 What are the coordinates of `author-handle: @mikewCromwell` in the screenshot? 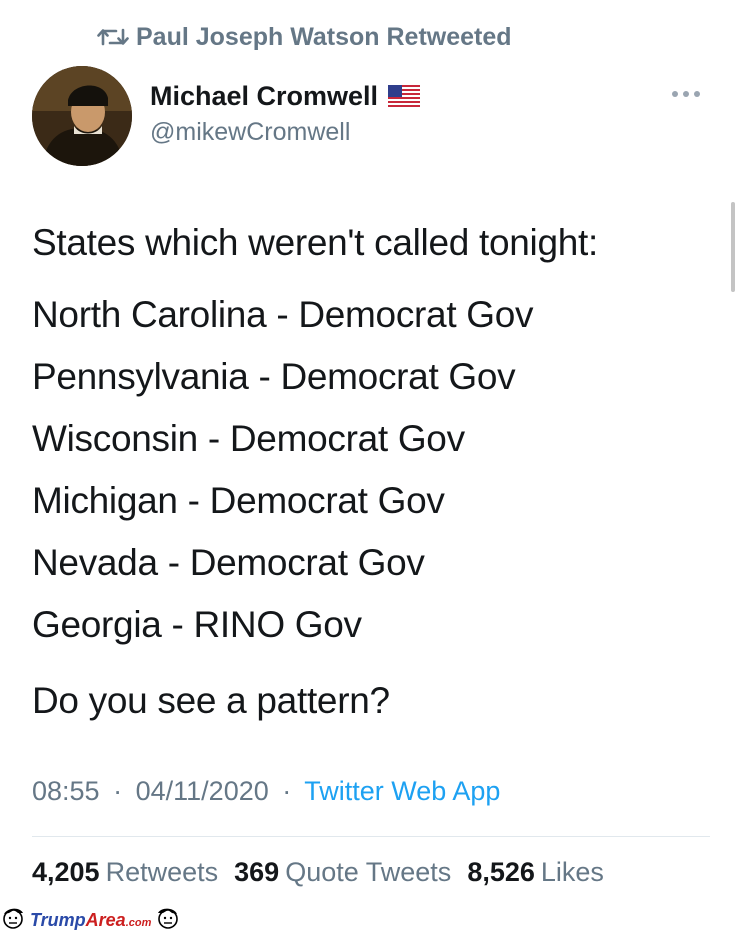 It's located at (285, 132).